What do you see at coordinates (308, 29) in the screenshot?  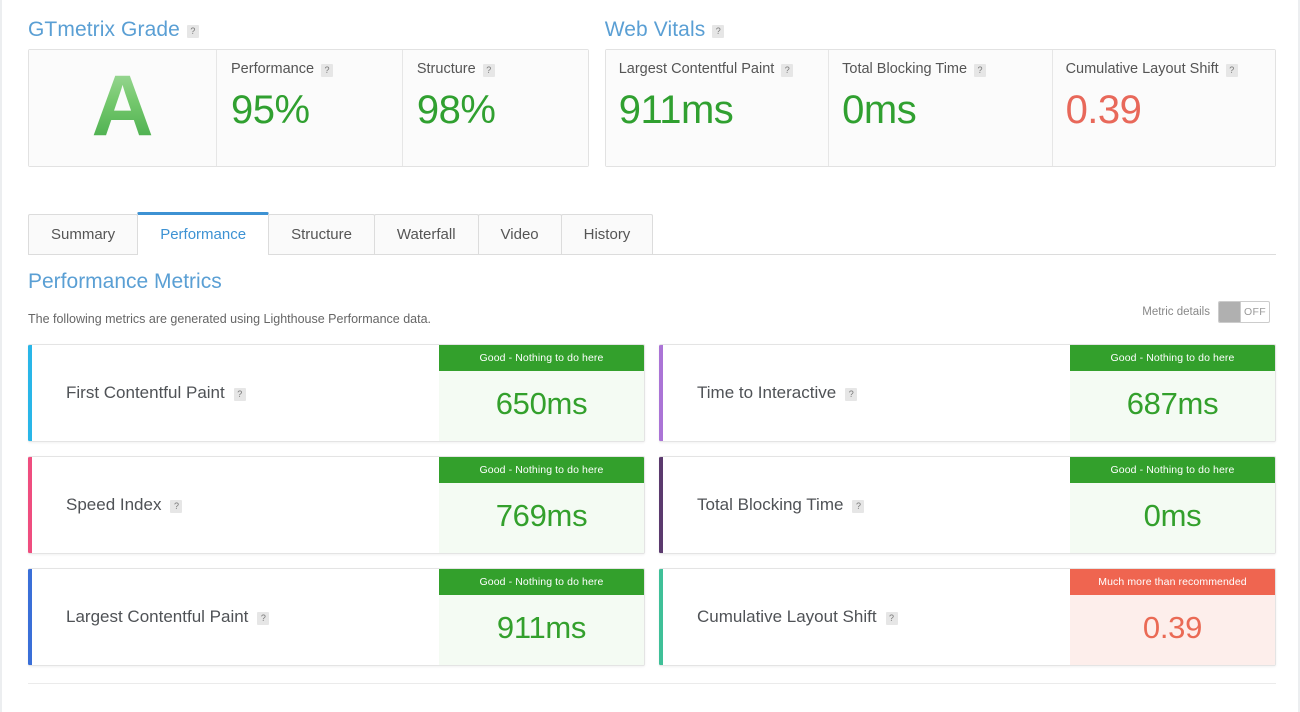 I see `gtmetrix-grade-title: GTmetrix Grade ?` at bounding box center [308, 29].